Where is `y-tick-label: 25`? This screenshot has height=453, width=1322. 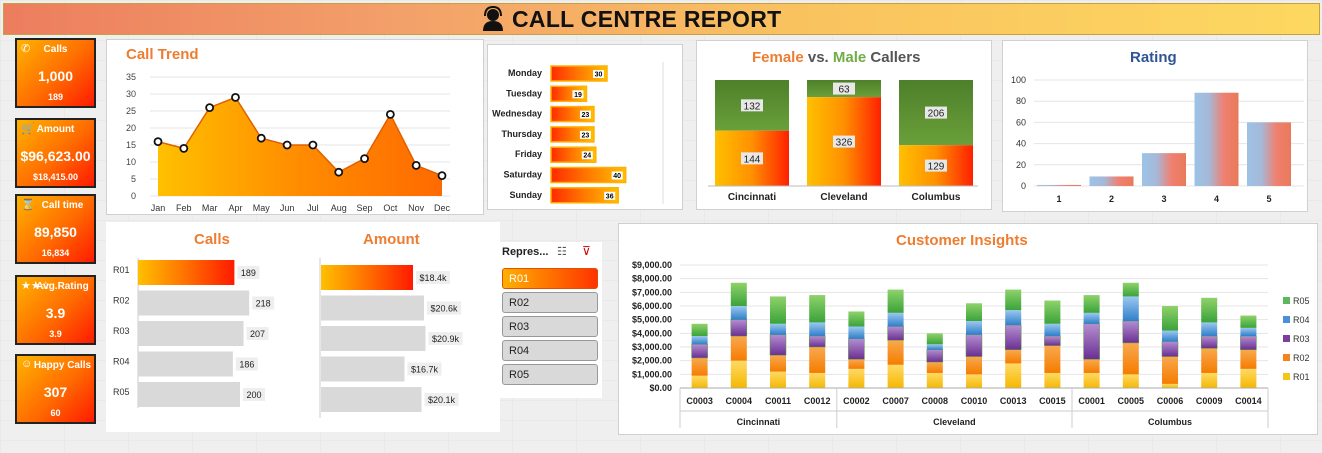 y-tick-label: 25 is located at coordinates (131, 111).